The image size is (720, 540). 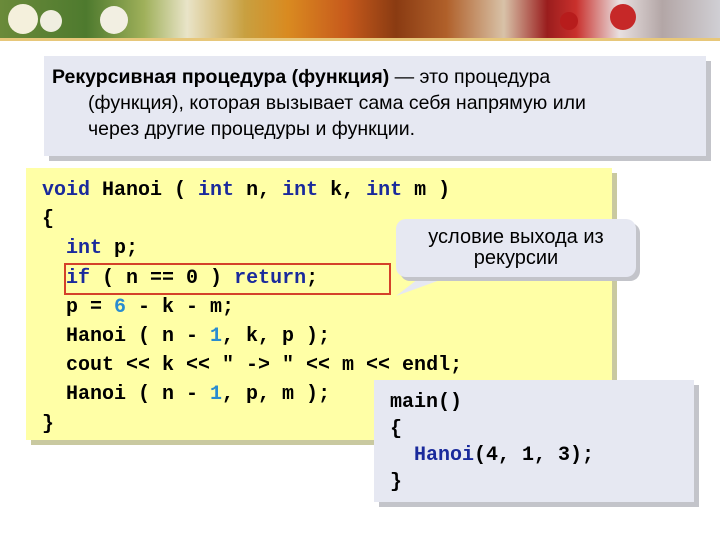 I want to click on code-text: , p, m );, so click(x=276, y=395).